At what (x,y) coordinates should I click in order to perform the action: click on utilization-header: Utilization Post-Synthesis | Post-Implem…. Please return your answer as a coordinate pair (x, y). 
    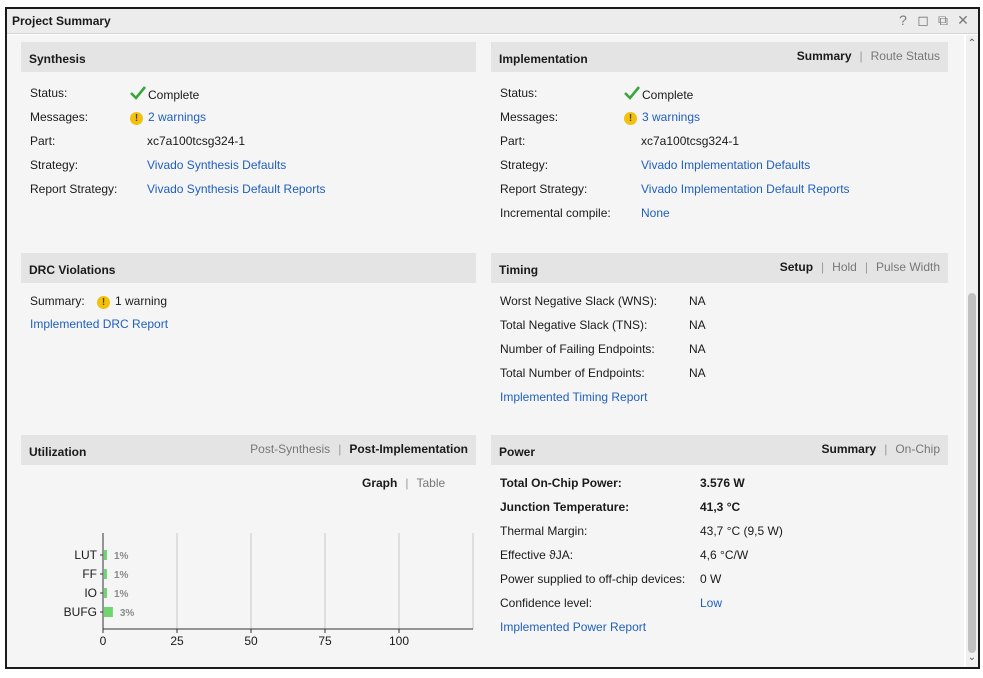
    Looking at the image, I should click on (248, 450).